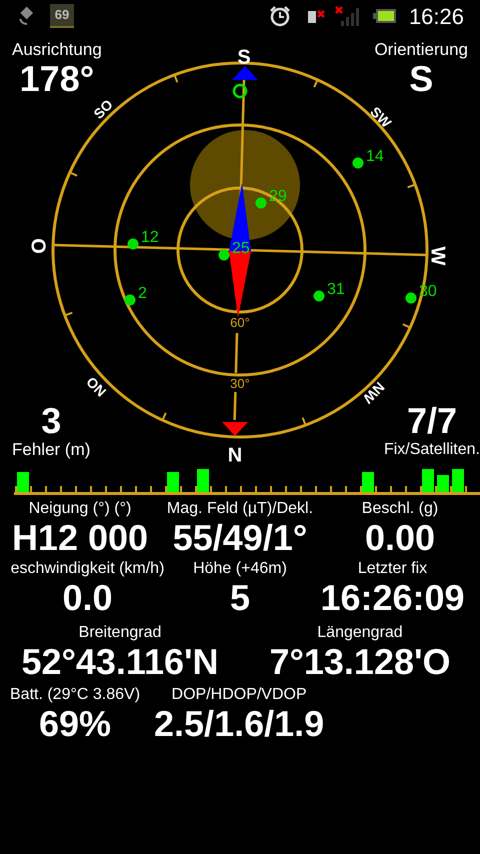  What do you see at coordinates (384, 16) in the screenshot?
I see `battery-icon` at bounding box center [384, 16].